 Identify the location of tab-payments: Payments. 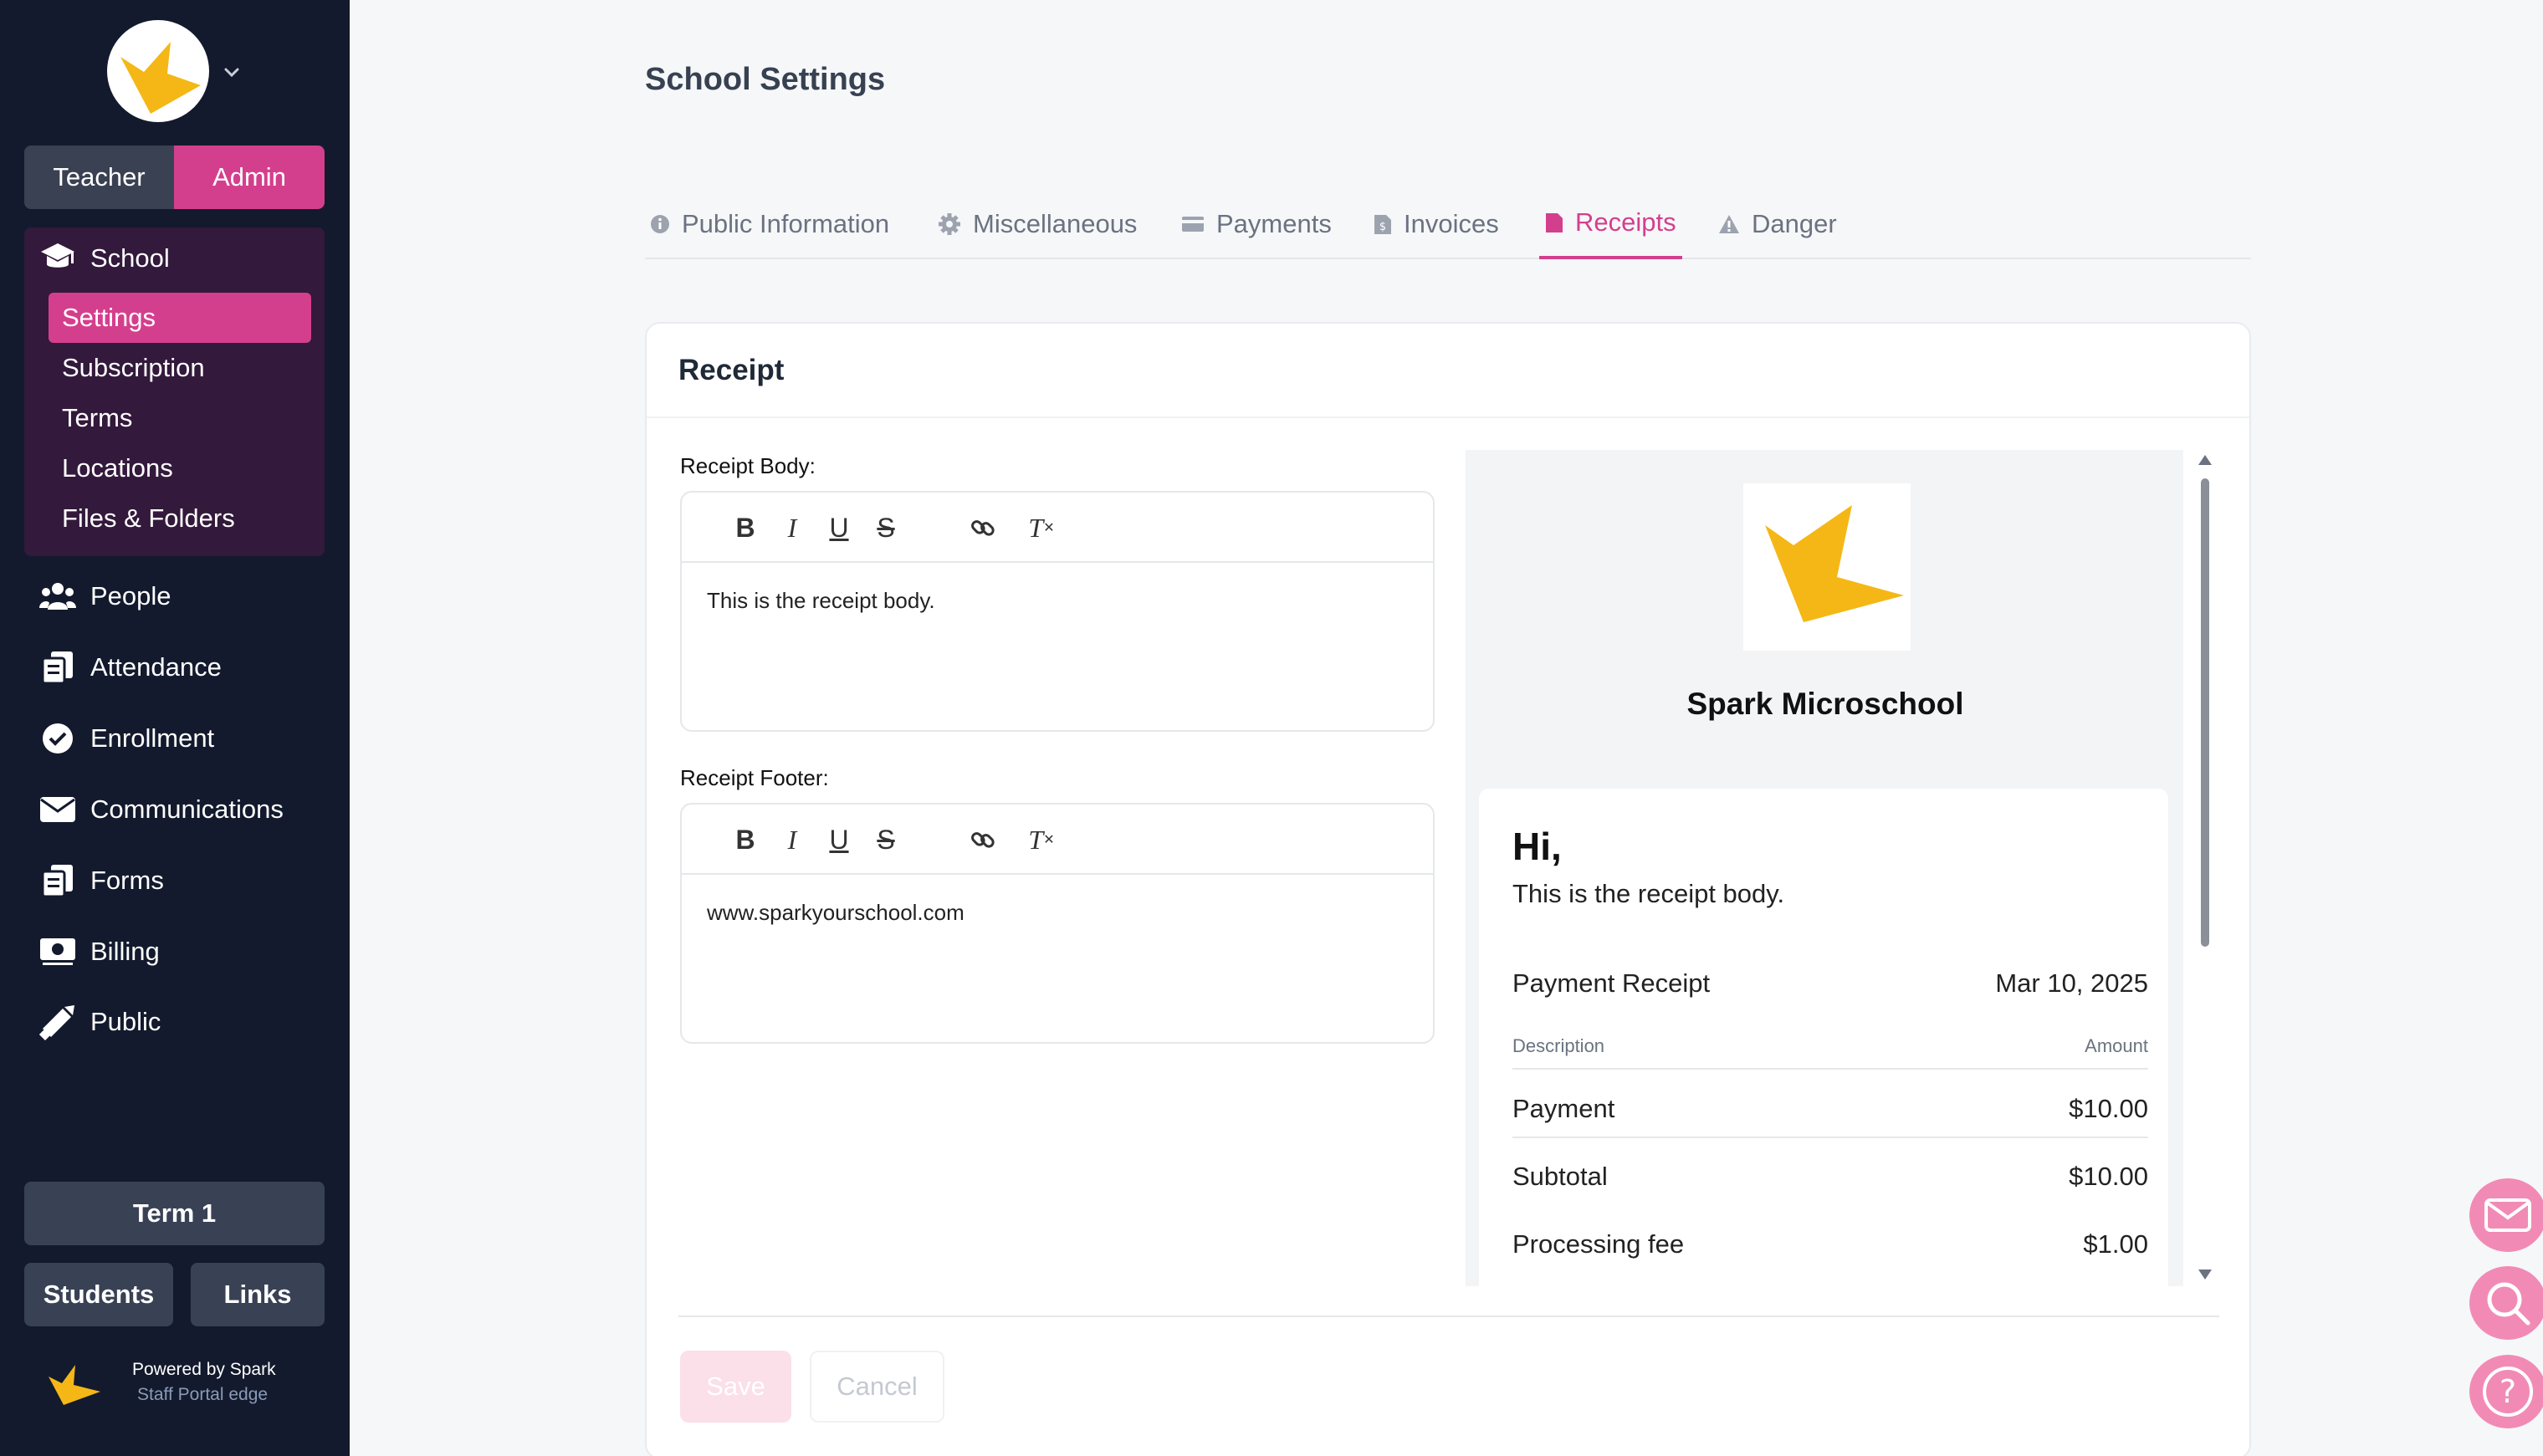
(1256, 223).